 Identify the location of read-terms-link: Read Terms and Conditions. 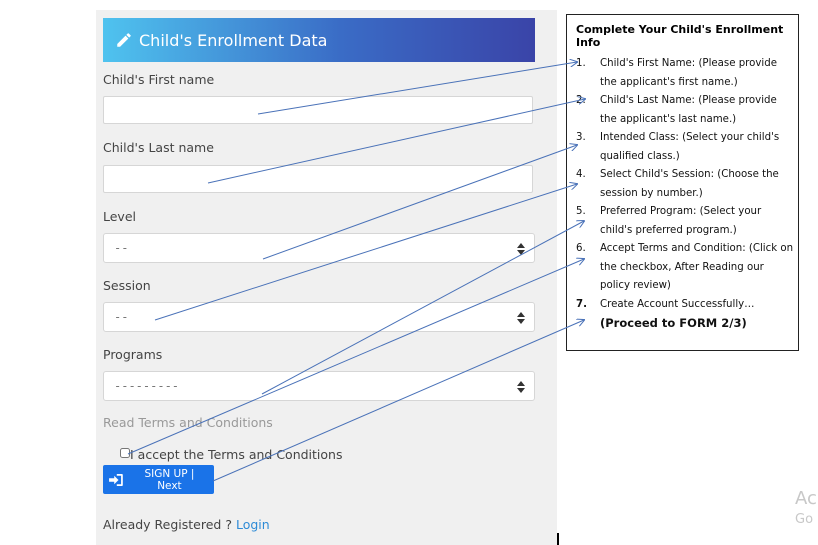
(188, 422).